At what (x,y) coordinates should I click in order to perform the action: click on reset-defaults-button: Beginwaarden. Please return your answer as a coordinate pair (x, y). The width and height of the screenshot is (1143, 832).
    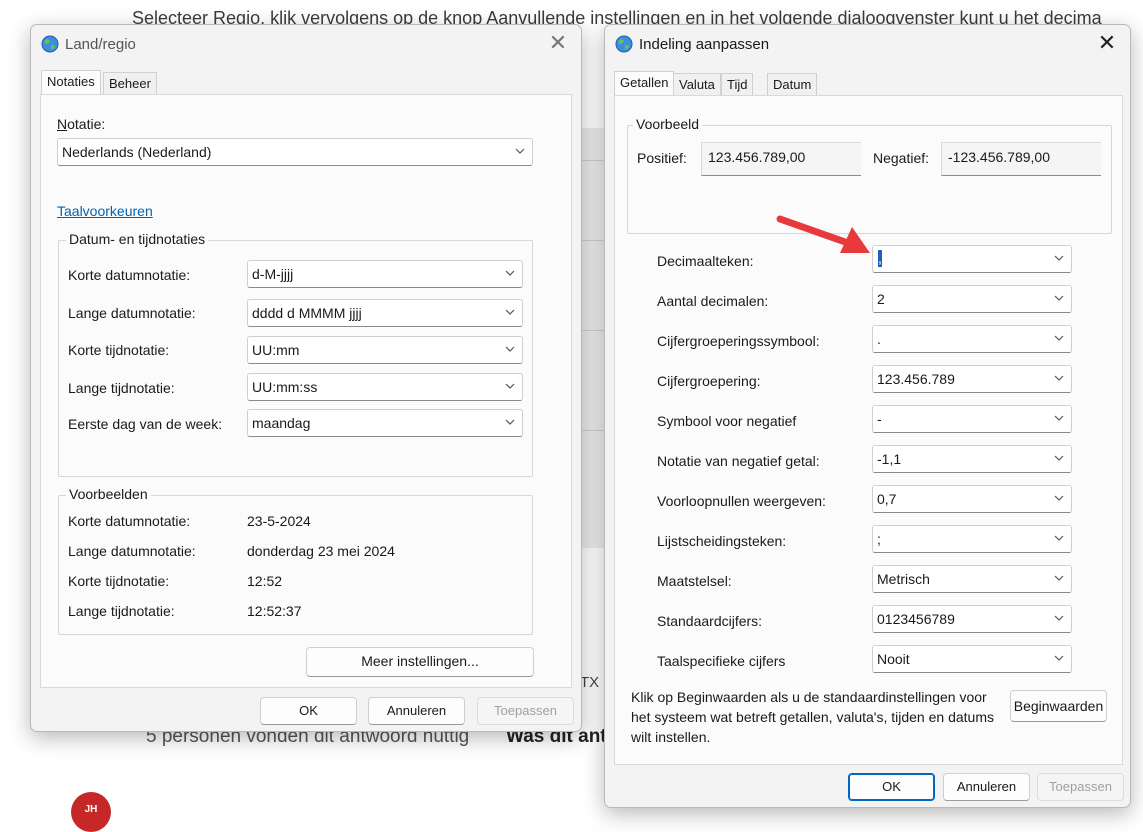
    Looking at the image, I should click on (1058, 706).